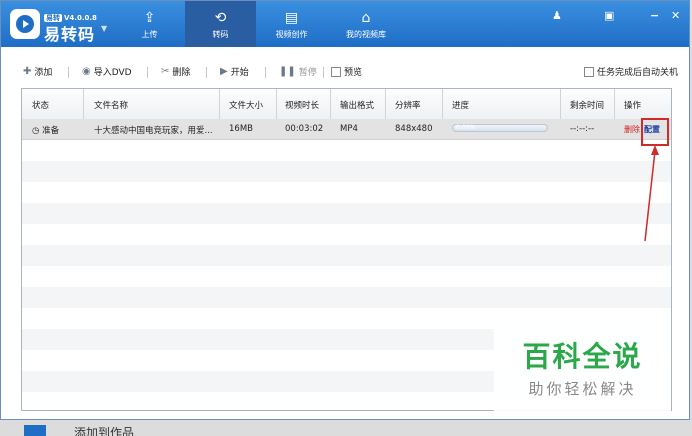 The width and height of the screenshot is (692, 436). Describe the element at coordinates (35, 430) in the screenshot. I see `background-app-icon` at that location.